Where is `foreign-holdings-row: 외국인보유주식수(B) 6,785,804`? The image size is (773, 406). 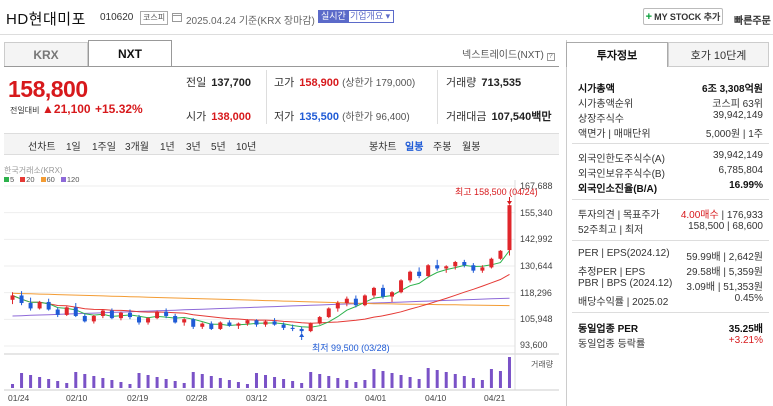 foreign-holdings-row: 외국인보유주식수(B) 6,785,804 is located at coordinates (670, 172).